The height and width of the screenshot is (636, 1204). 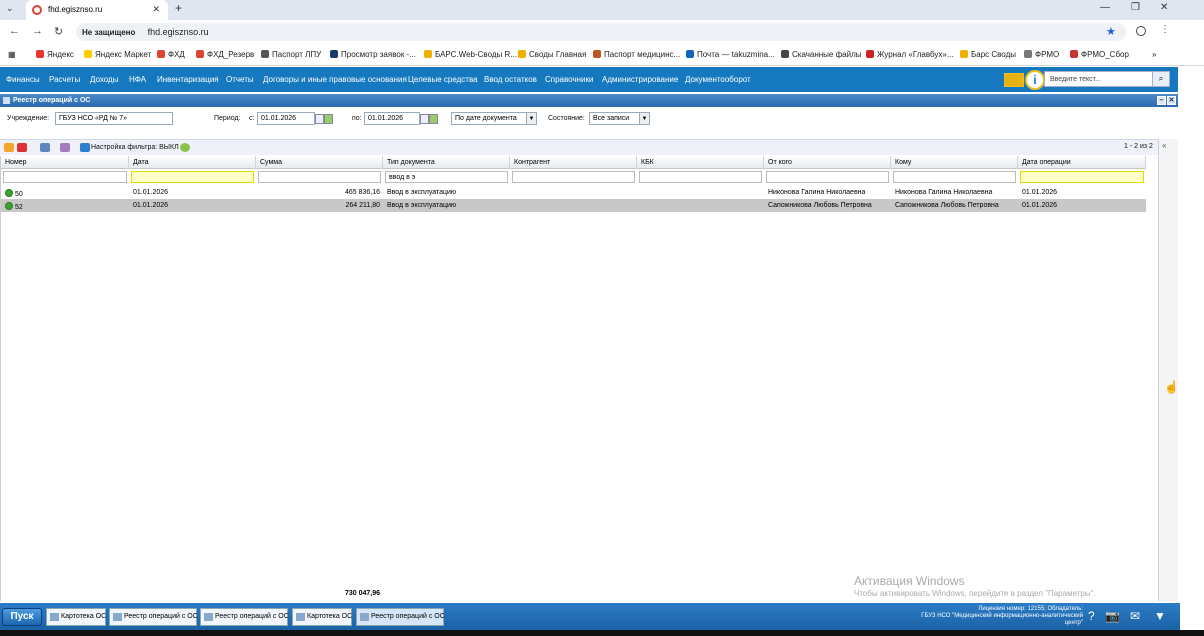 I want to click on taskbar-menu-icon: ▼, so click(x=1160, y=616).